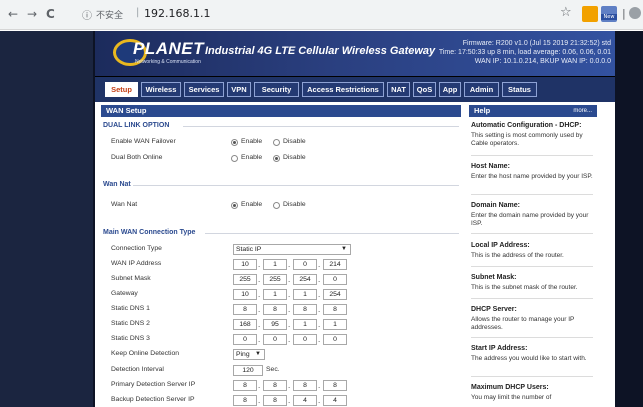 Image resolution: width=643 pixels, height=407 pixels. I want to click on wan-nat-enable-radio, so click(234, 205).